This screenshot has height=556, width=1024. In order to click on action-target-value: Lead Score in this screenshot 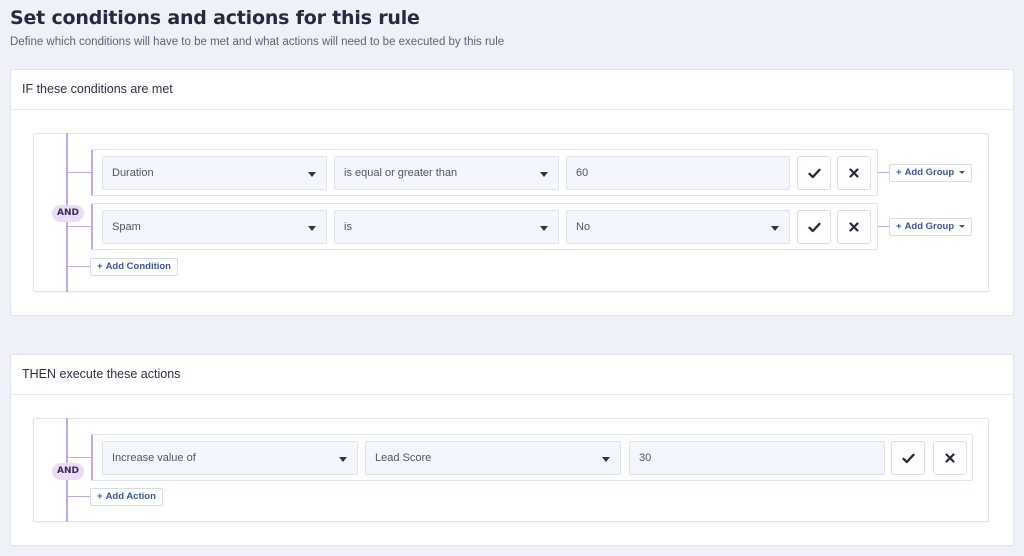, I will do `click(403, 458)`.